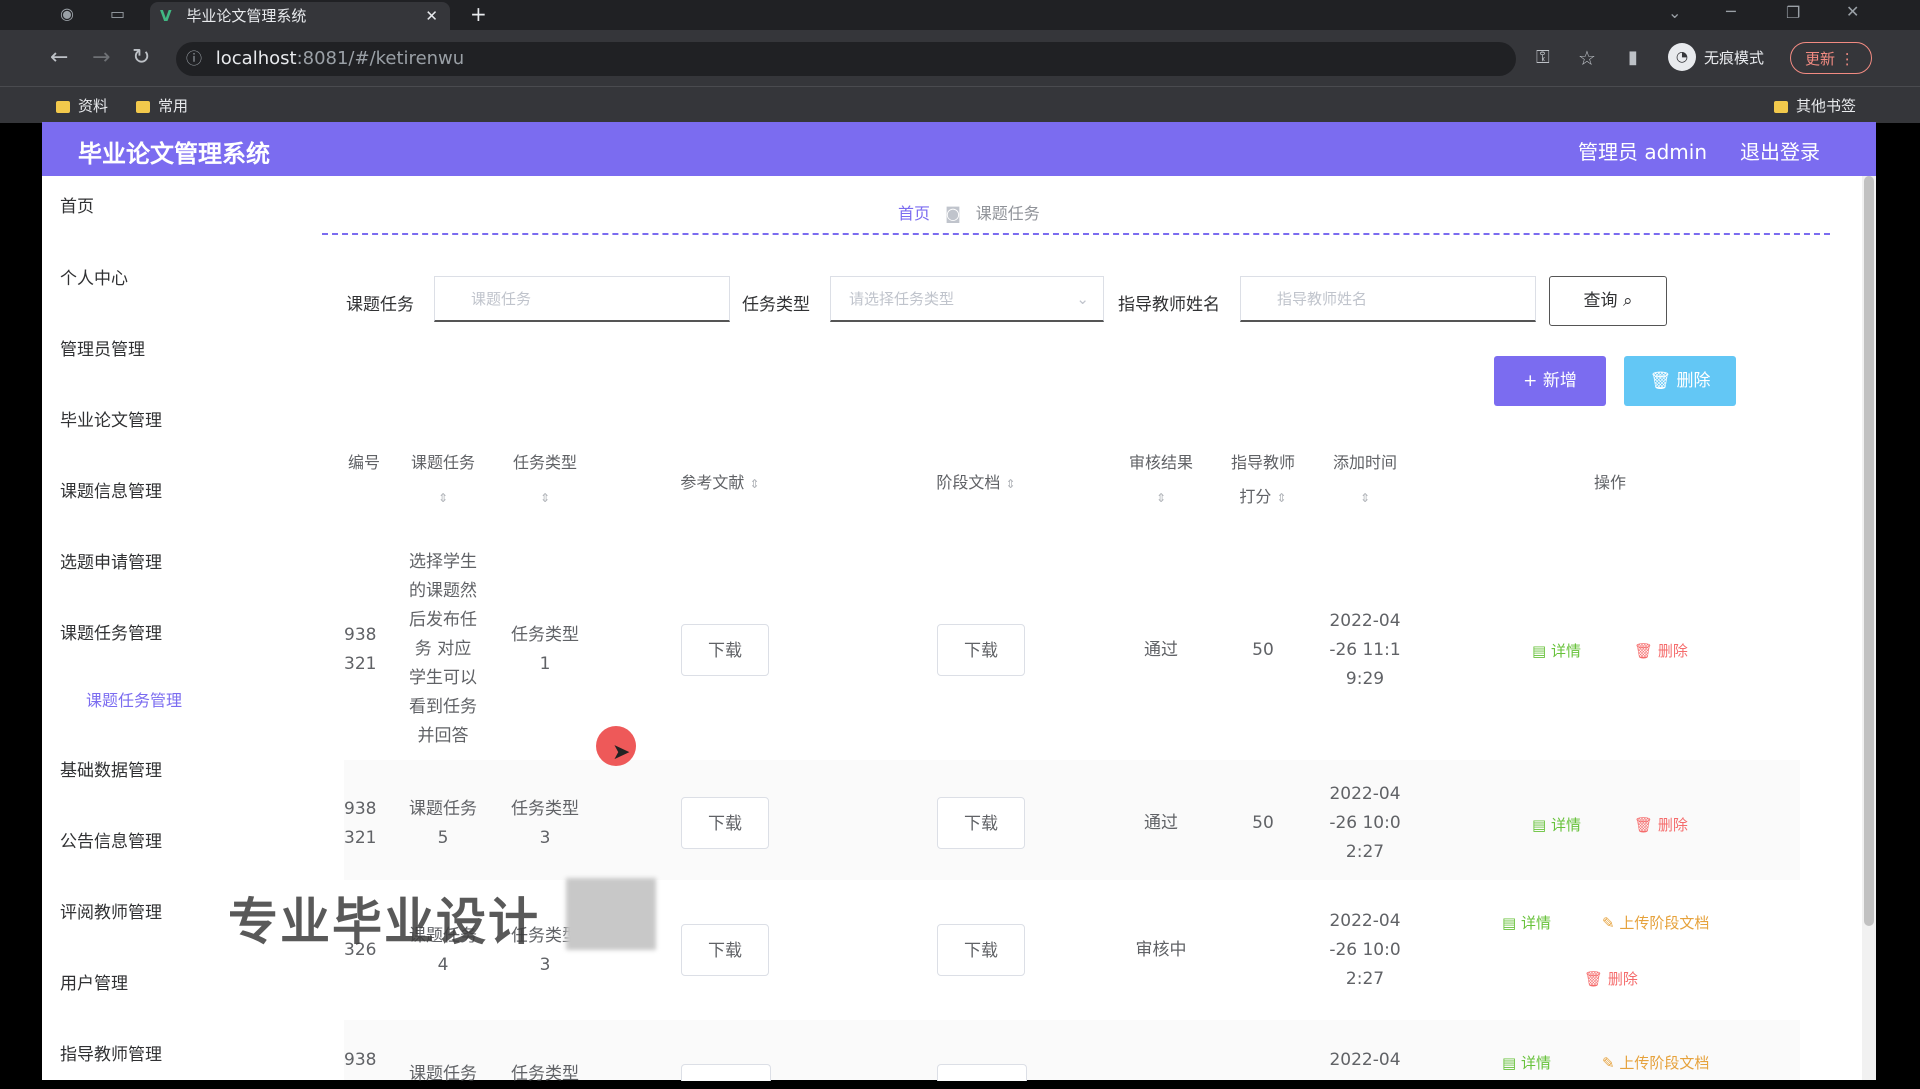  I want to click on logout-link: 退出登录, so click(1780, 150).